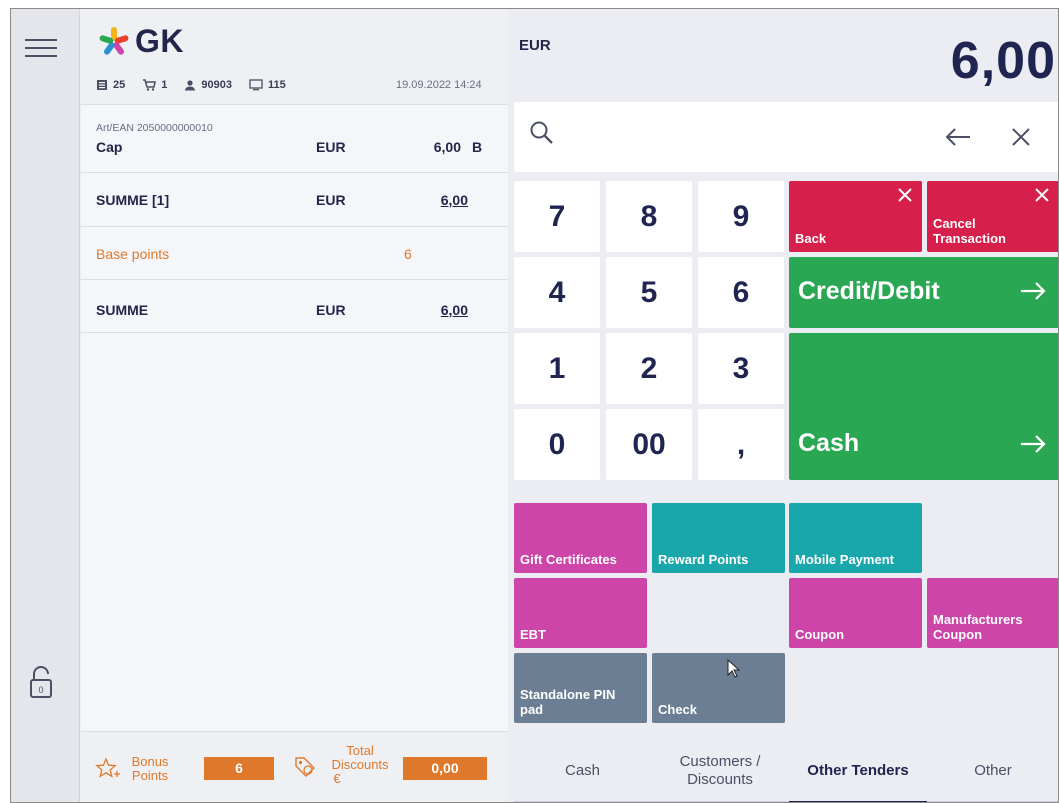  What do you see at coordinates (580, 538) in the screenshot?
I see `gift-certificates-button: Gift Certificates` at bounding box center [580, 538].